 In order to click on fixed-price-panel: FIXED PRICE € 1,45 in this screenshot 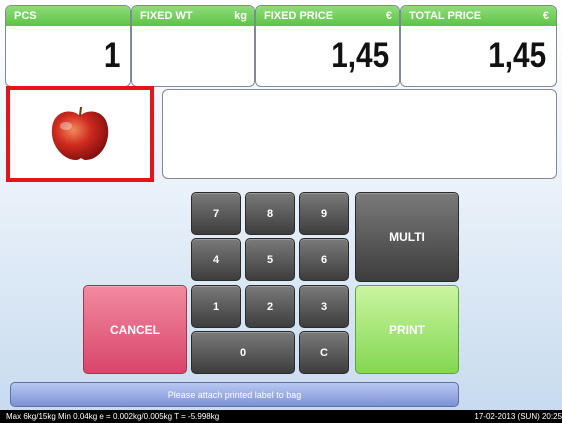, I will do `click(327, 46)`.